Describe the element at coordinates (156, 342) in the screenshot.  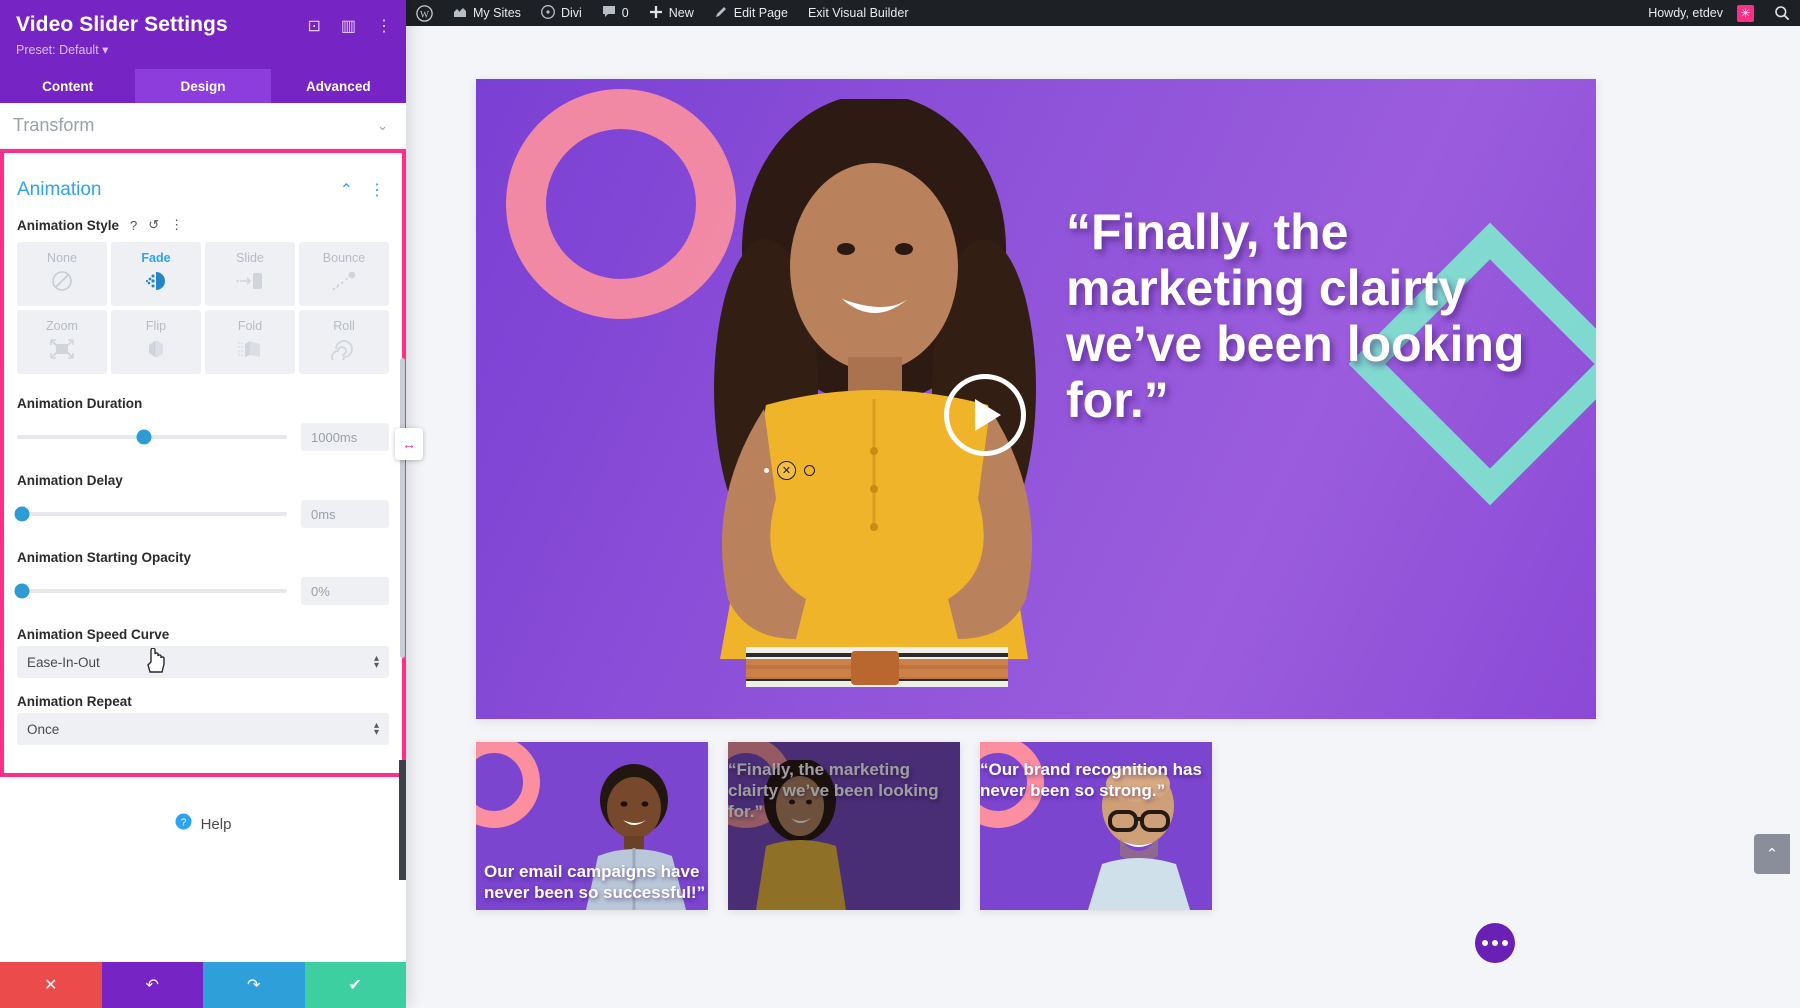
I see `animation-style-flip: Flip` at that location.